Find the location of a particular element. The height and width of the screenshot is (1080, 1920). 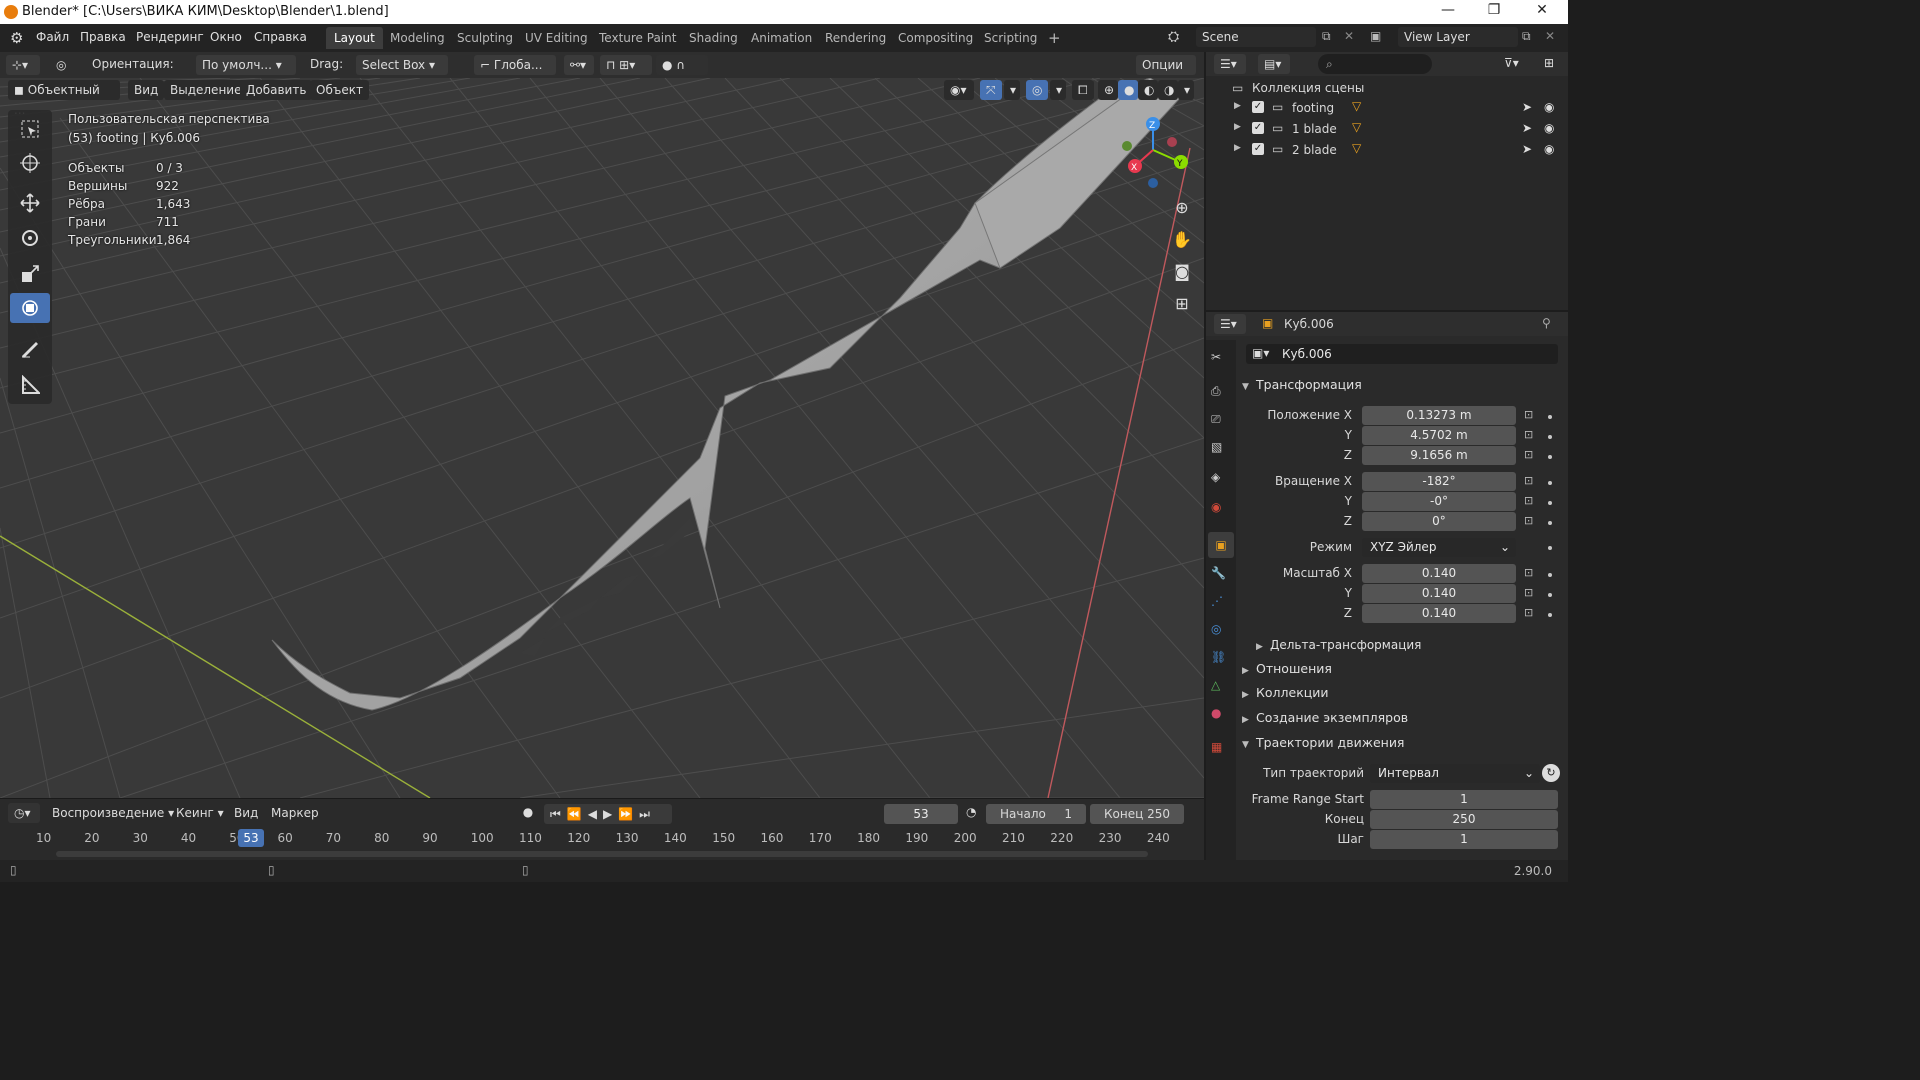

update-paths-icon: ↻ is located at coordinates (1551, 773).